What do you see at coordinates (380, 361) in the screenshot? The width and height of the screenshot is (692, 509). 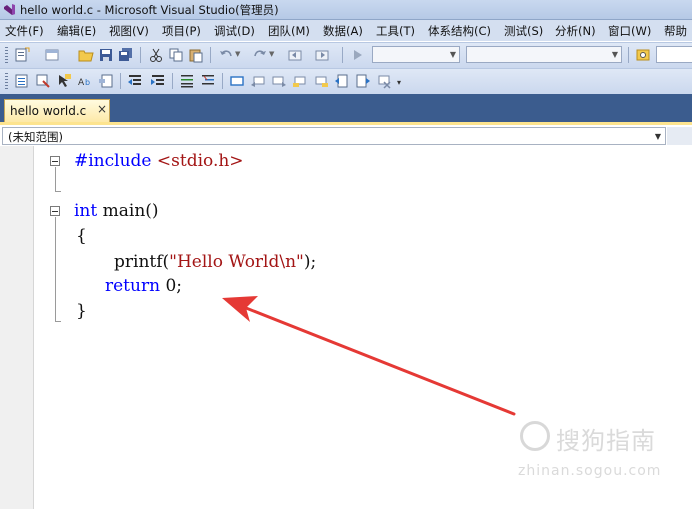 I see `arrow-shaft` at bounding box center [380, 361].